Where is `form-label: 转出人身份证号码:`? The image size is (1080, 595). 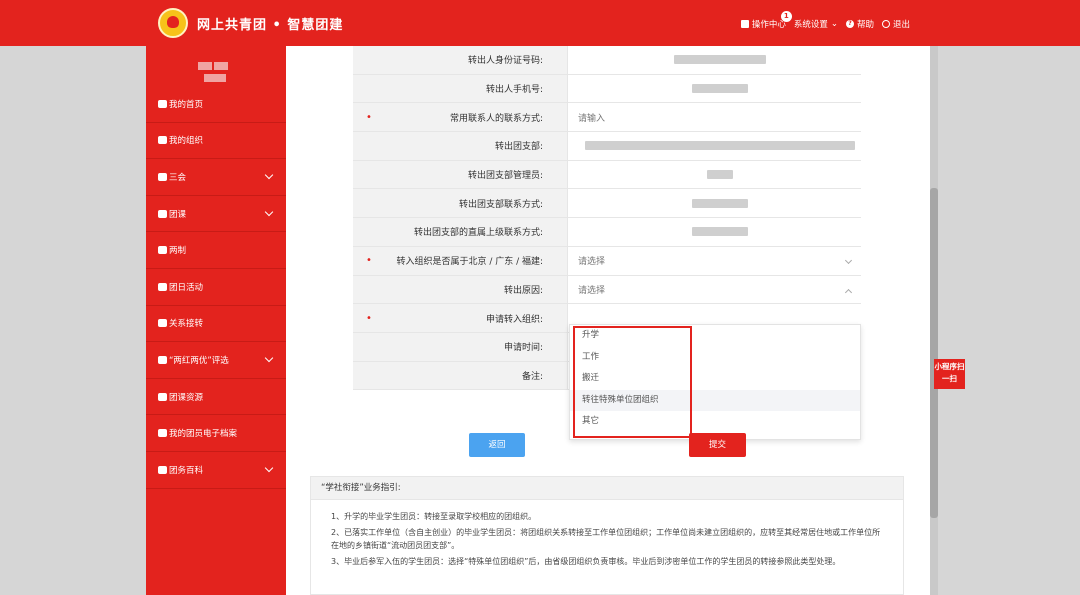 form-label: 转出人身份证号码: is located at coordinates (460, 60).